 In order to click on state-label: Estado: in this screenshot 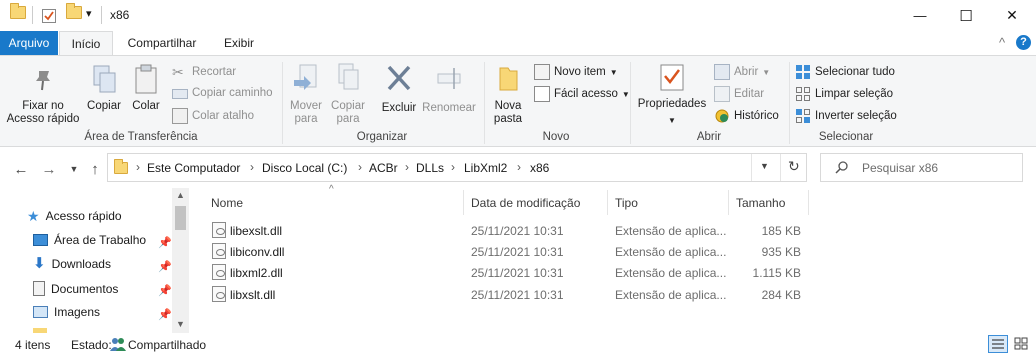, I will do `click(91, 345)`.